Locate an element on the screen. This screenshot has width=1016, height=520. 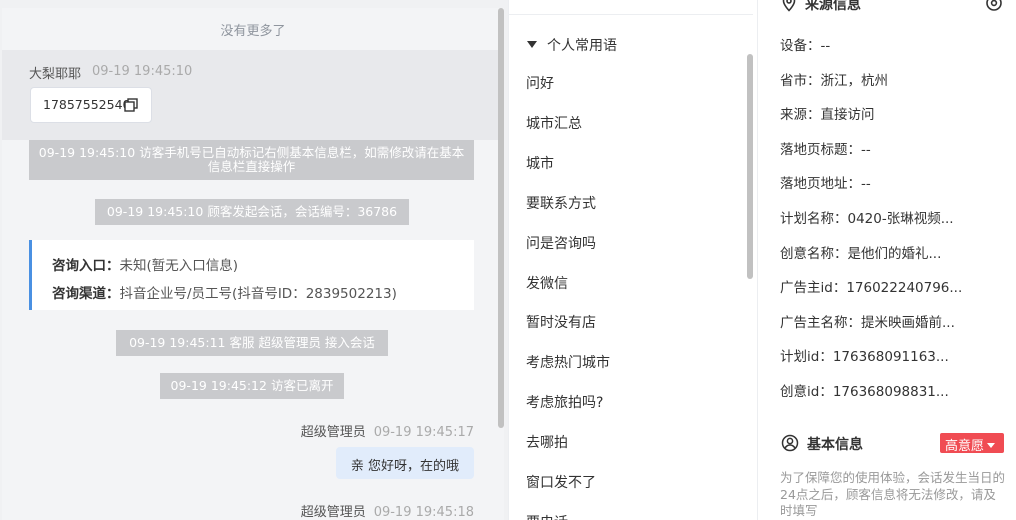
consult-entry-label: 咨询入口： is located at coordinates (86, 266).